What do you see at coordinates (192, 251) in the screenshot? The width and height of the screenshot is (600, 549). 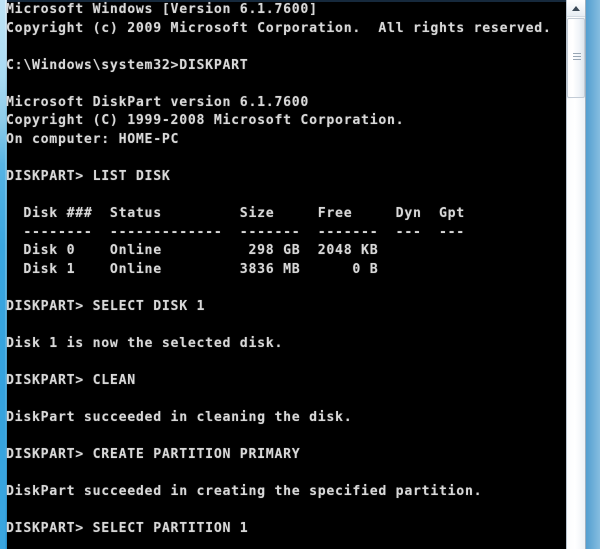 I see `console-line: Disk 0 Online 298 GB 2048 KB` at bounding box center [192, 251].